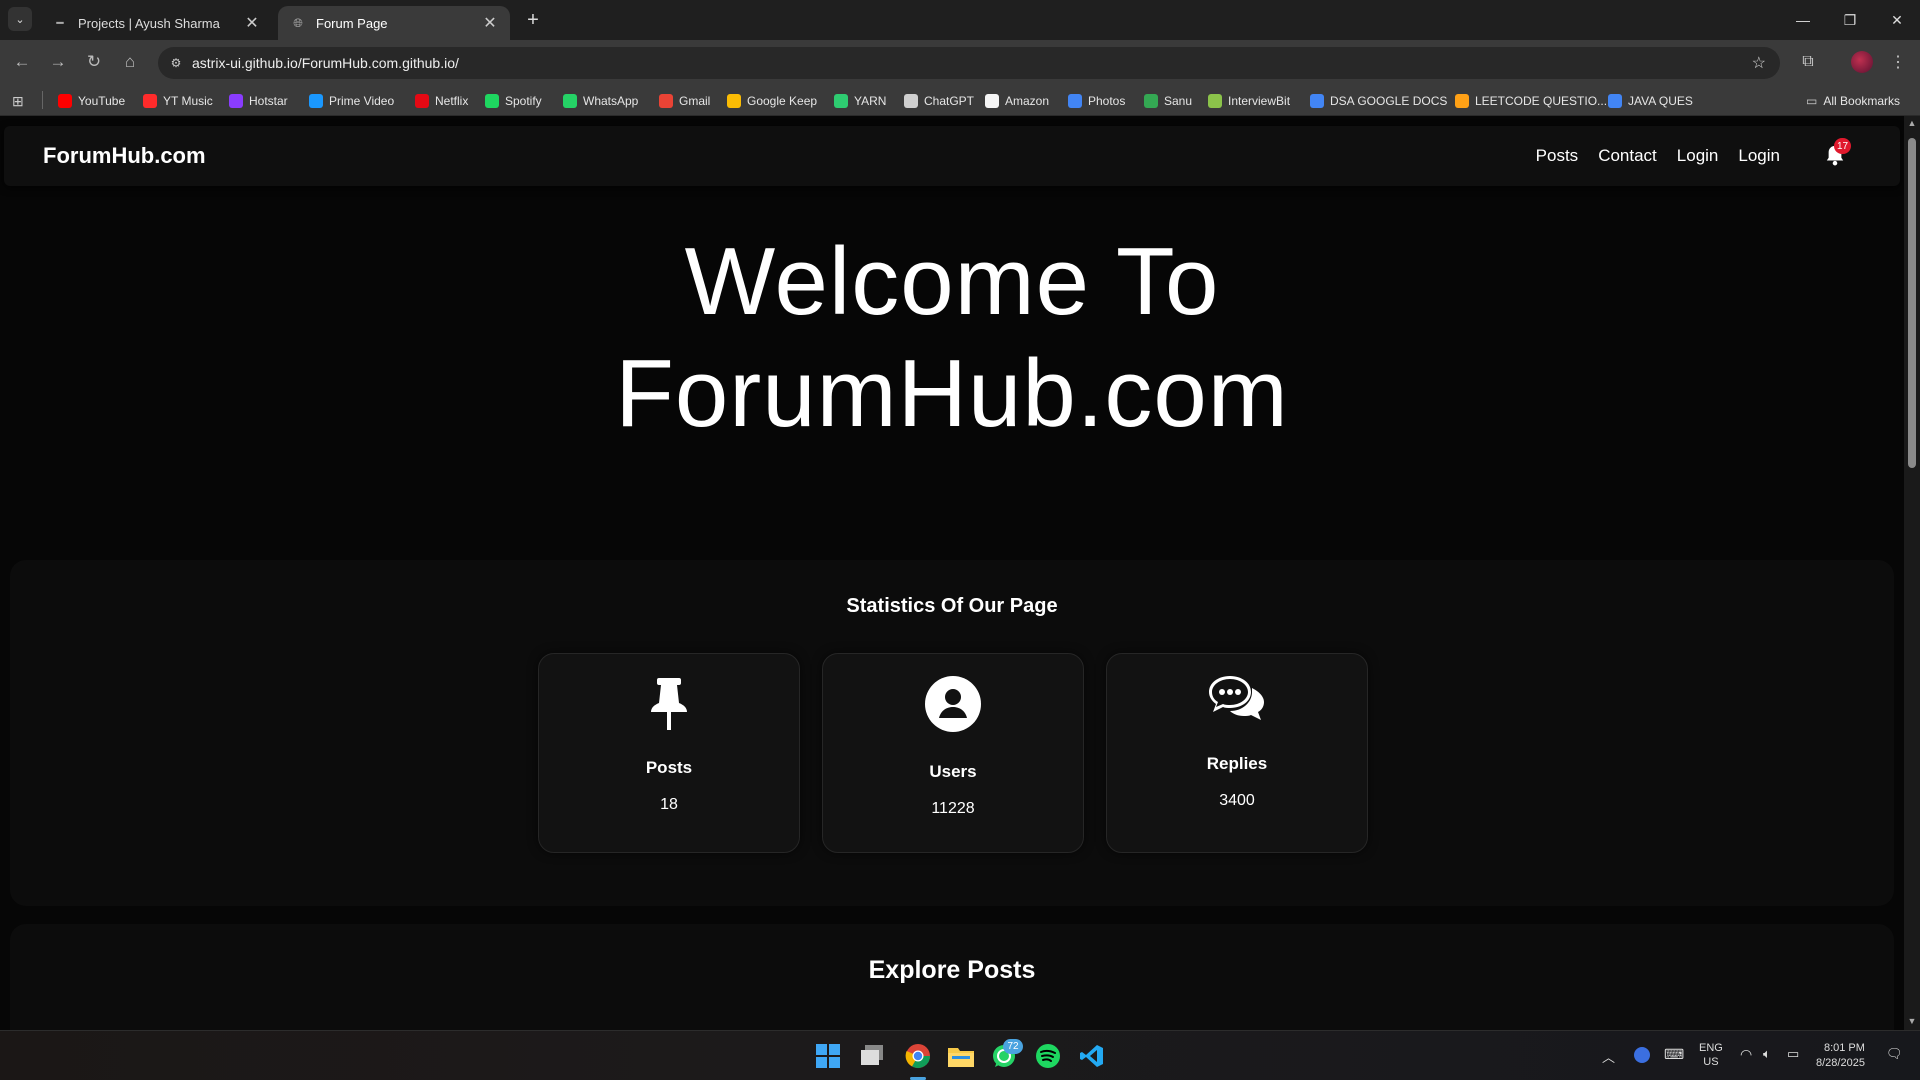 This screenshot has width=1920, height=1080. I want to click on forward-icon: →, so click(58, 62).